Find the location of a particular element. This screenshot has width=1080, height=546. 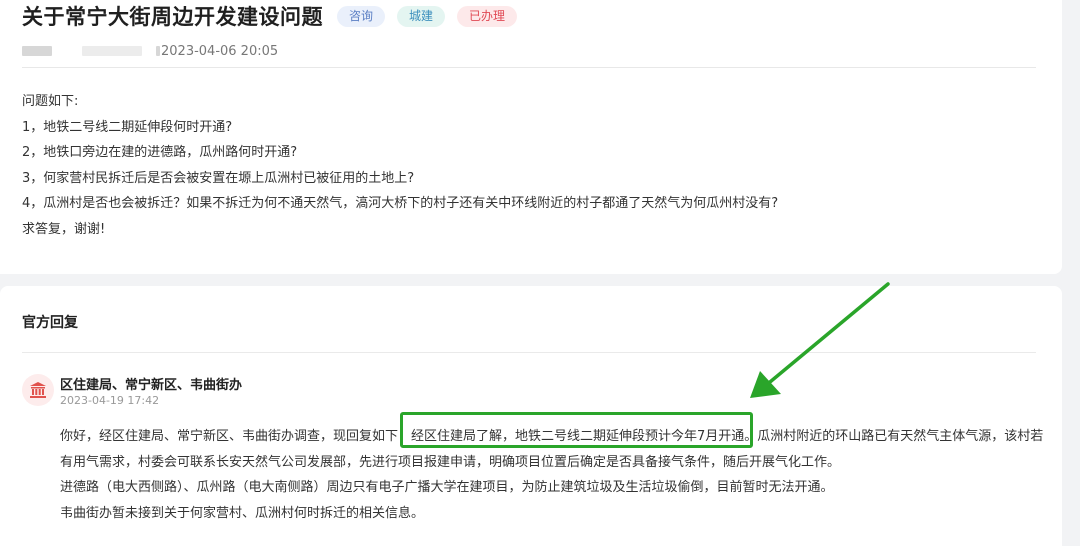

redacted-user-name is located at coordinates (37, 51).